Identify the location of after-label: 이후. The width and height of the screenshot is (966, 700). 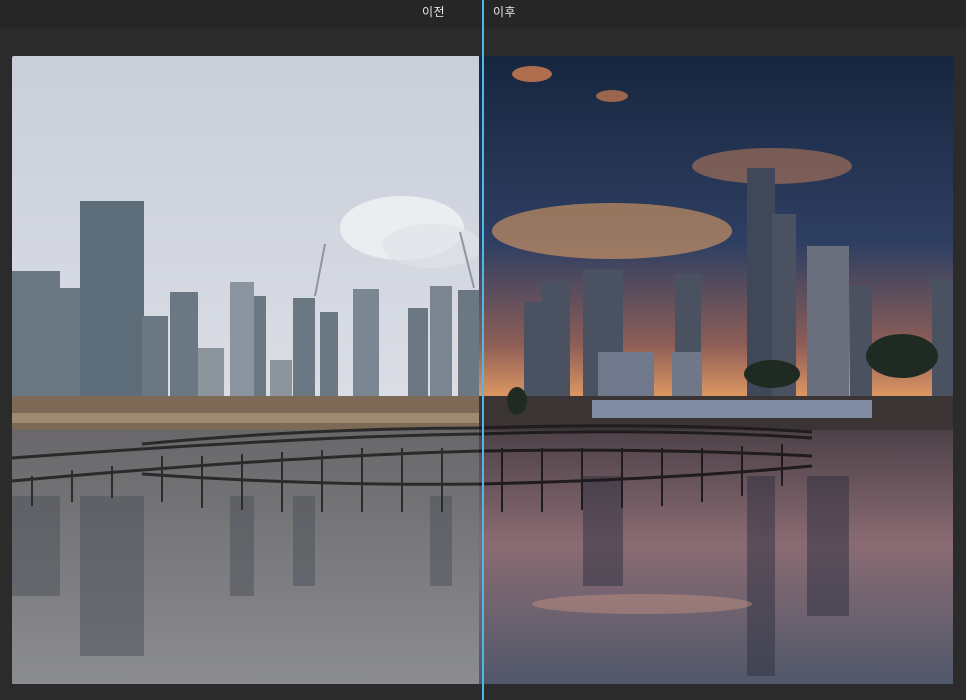
(505, 12).